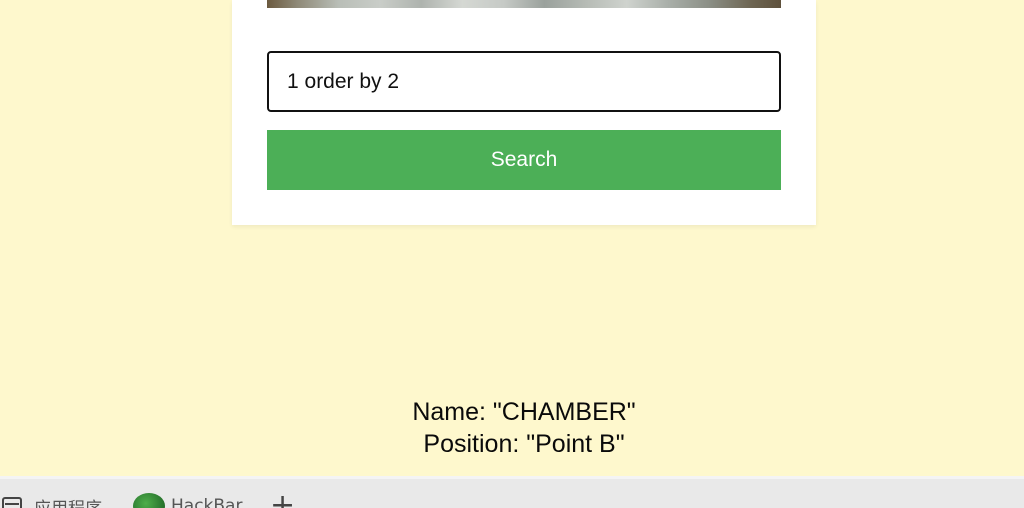  What do you see at coordinates (512, 428) in the screenshot?
I see `result-text: Name: "CHAMBER" Position: "Point B"` at bounding box center [512, 428].